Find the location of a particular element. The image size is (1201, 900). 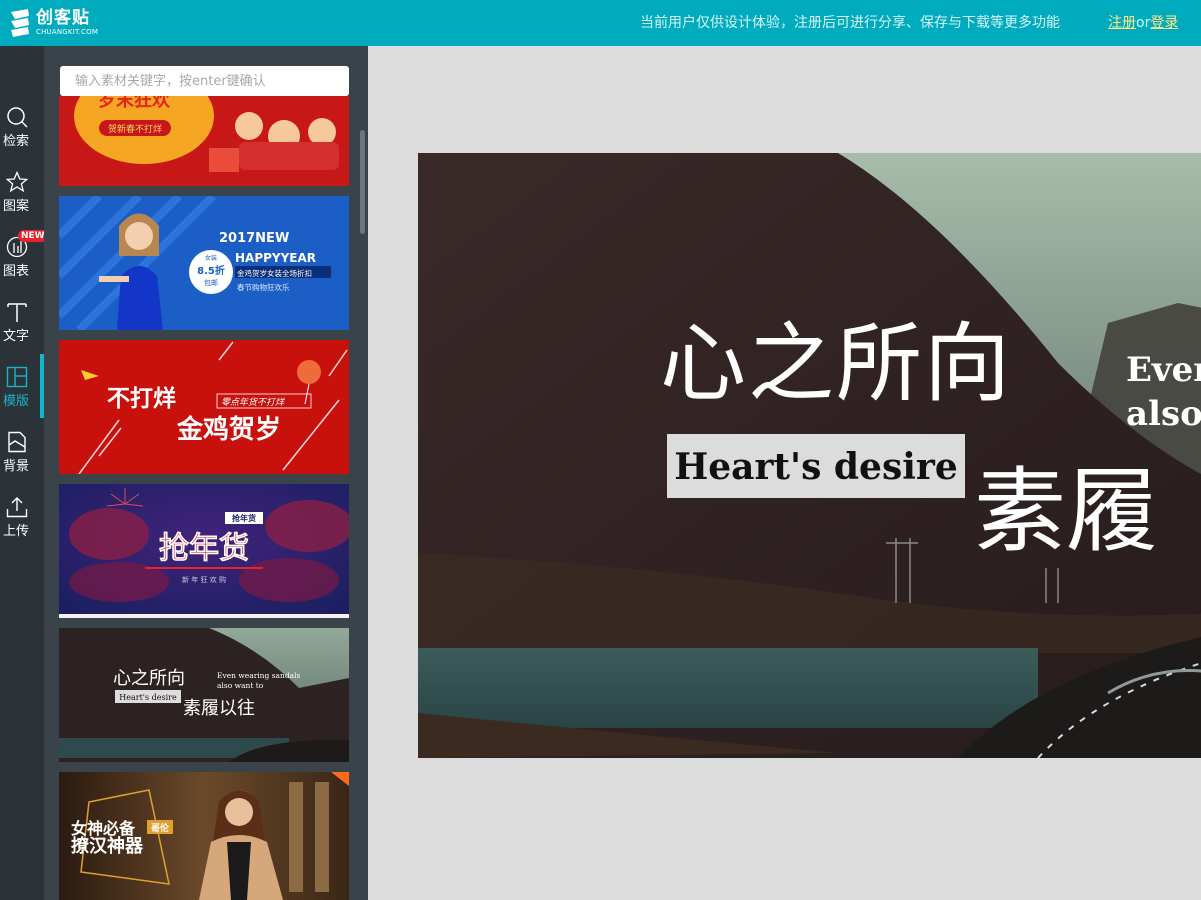

thumb-title: 抢年货 is located at coordinates (204, 548).